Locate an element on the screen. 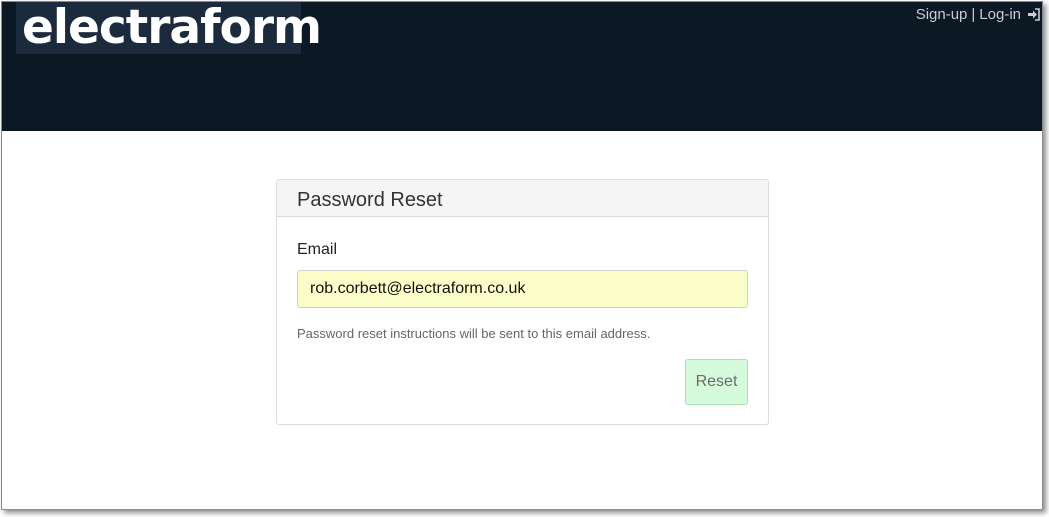 The height and width of the screenshot is (517, 1049). signup-link: Sign-up is located at coordinates (942, 14).